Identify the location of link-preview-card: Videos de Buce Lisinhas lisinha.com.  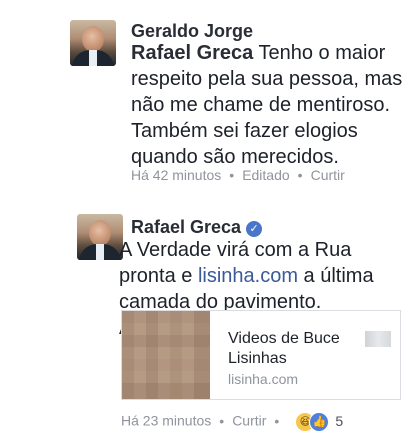
(261, 355).